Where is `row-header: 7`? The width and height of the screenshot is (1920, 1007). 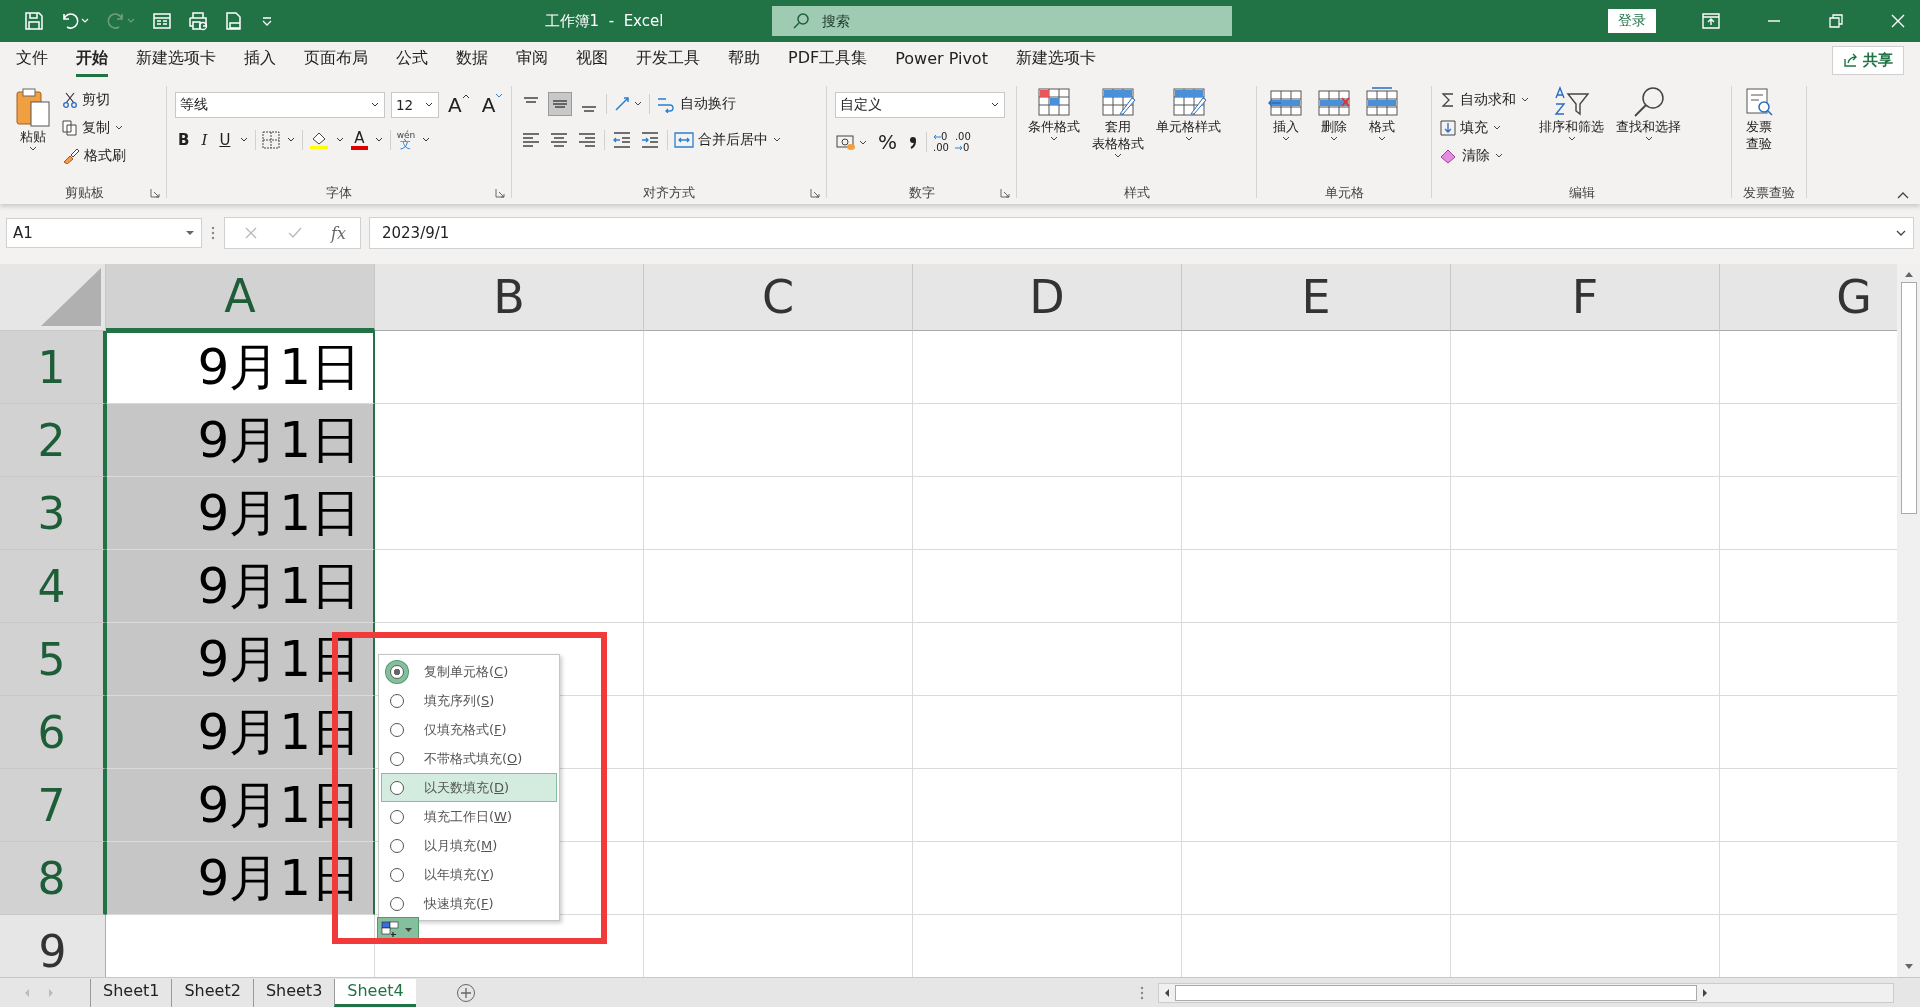
row-header: 7 is located at coordinates (53, 805).